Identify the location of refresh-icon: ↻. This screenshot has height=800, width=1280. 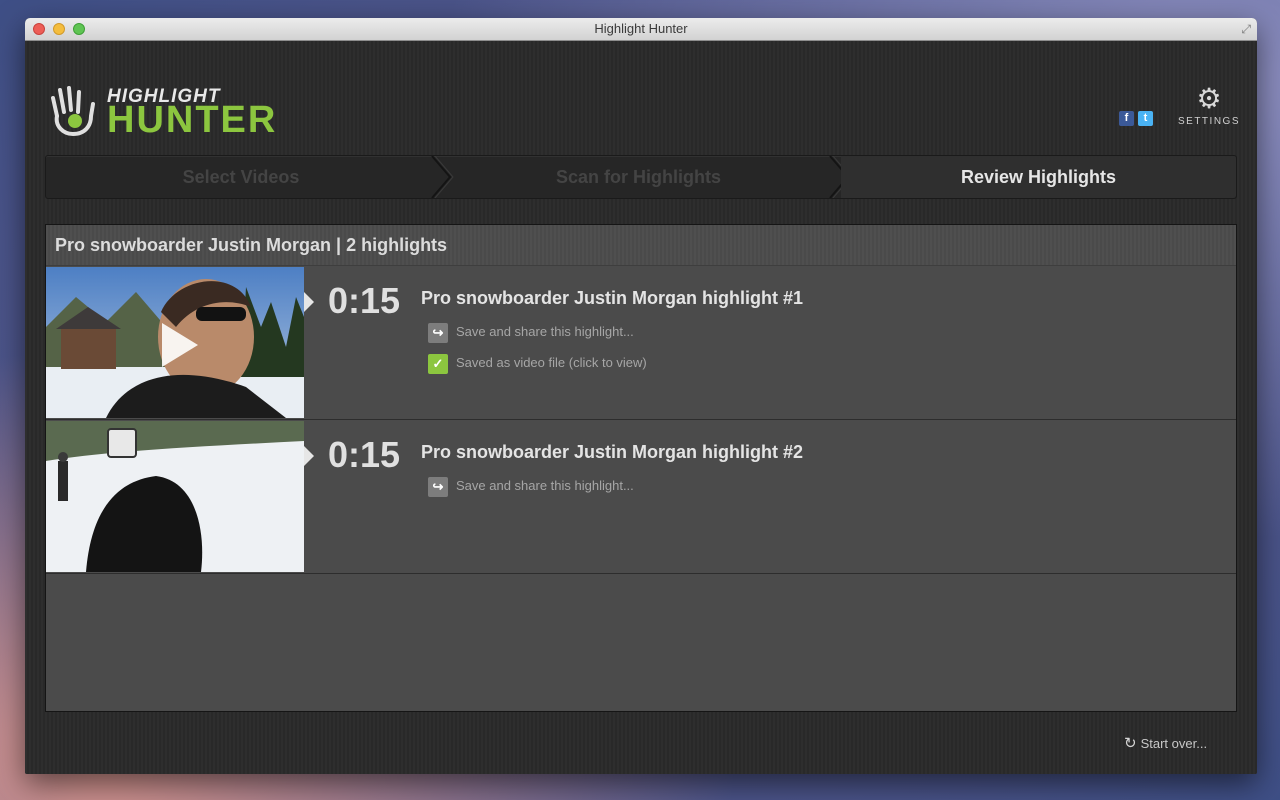
(1130, 743).